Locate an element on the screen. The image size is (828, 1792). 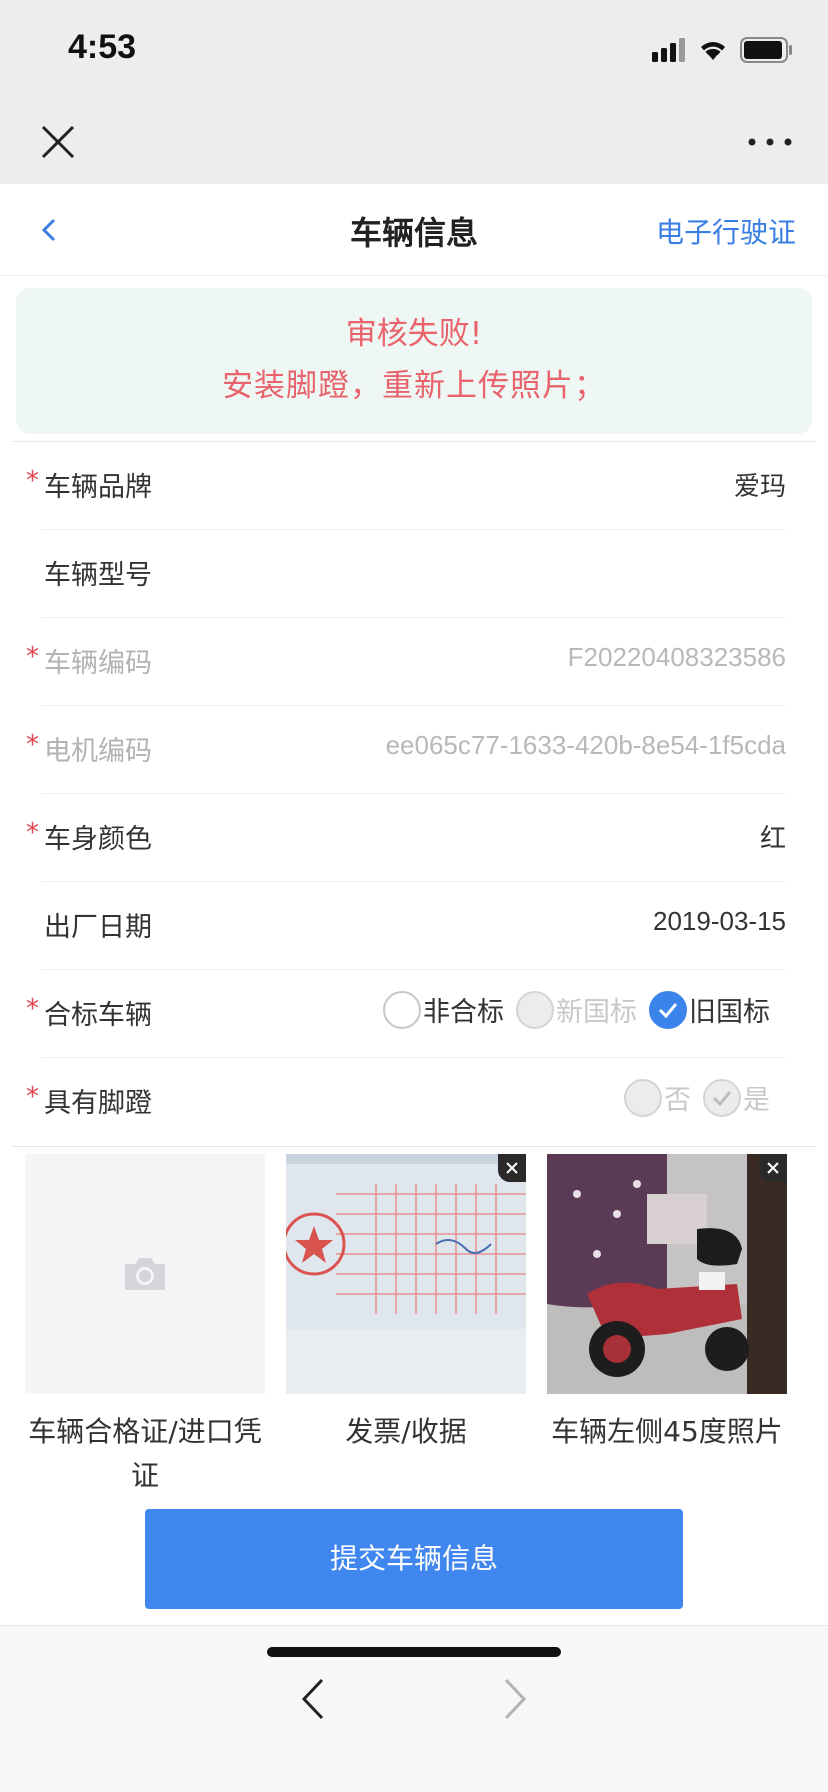
manufacture-date-value: 2019-03-15 is located at coordinates (719, 921).